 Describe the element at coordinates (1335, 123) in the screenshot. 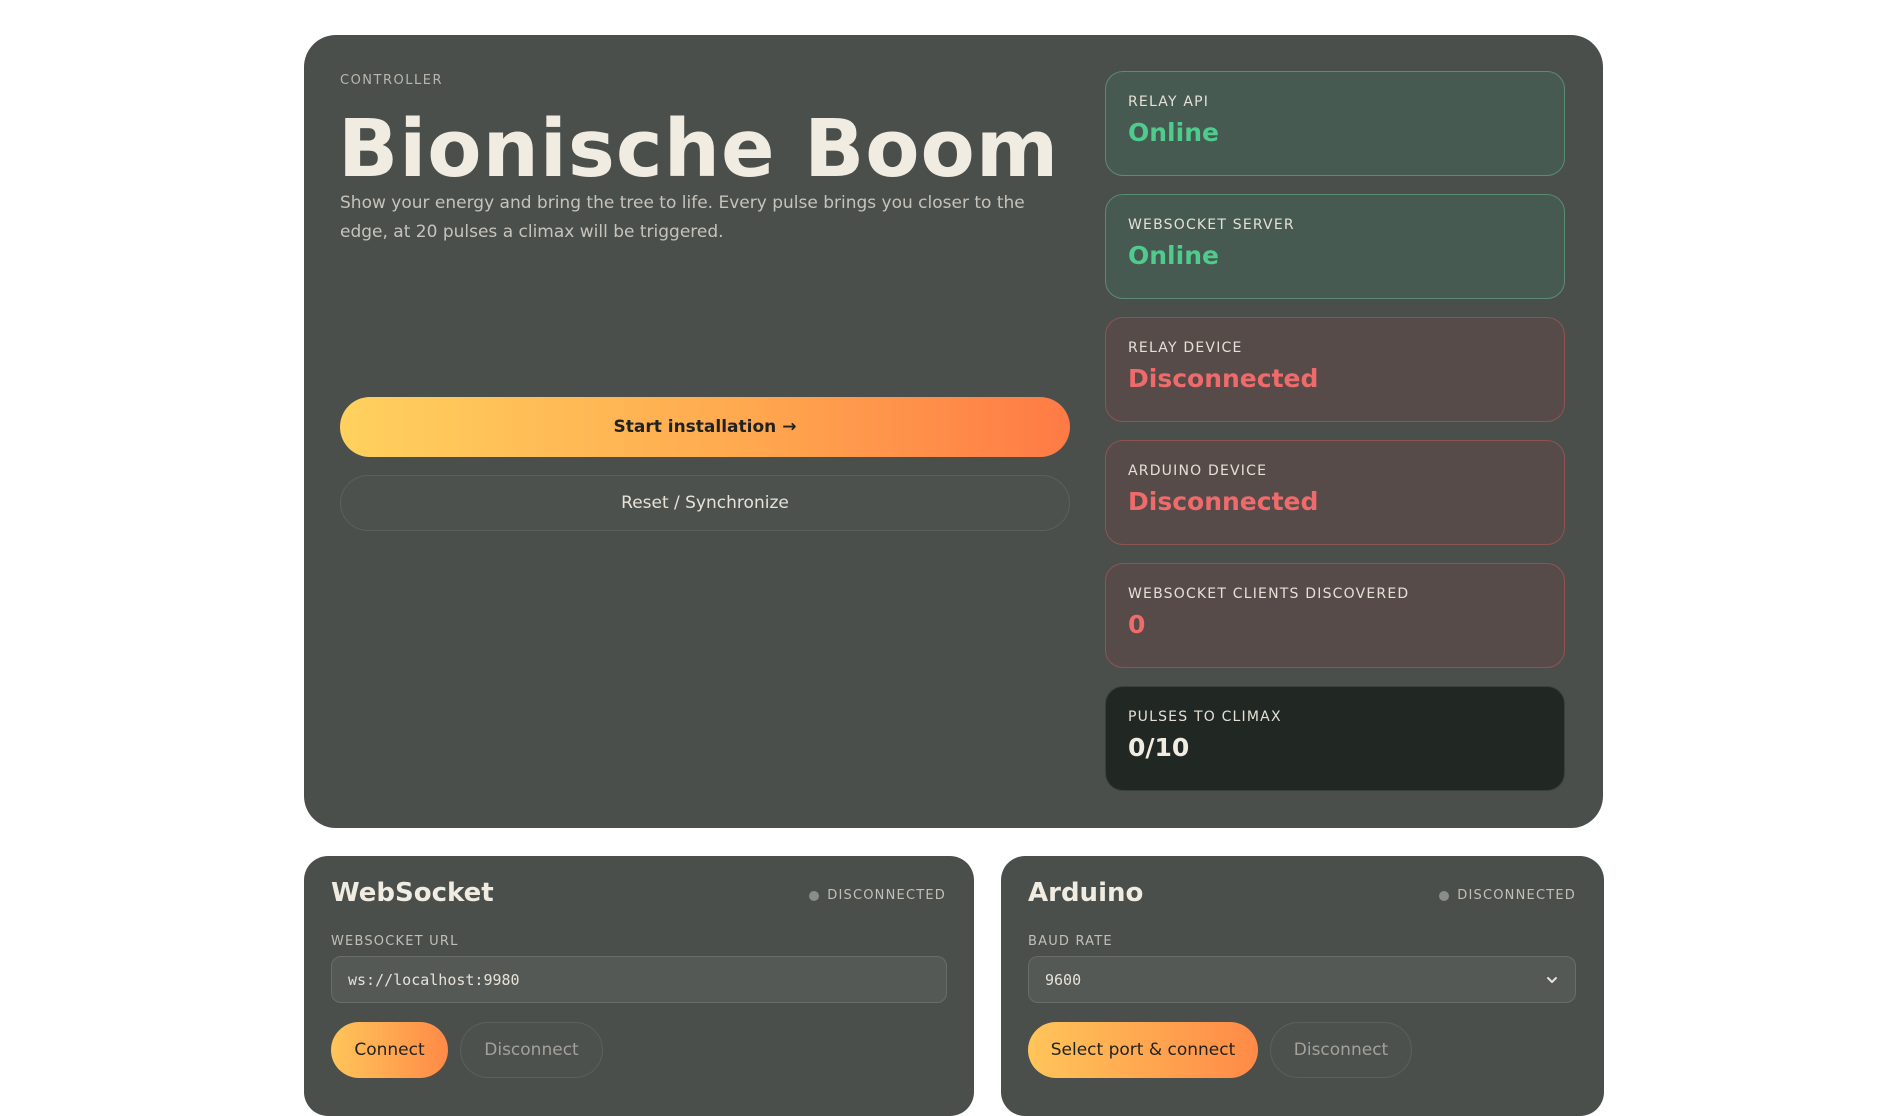

I see `status-card-relay-api: RELAY API Online` at that location.